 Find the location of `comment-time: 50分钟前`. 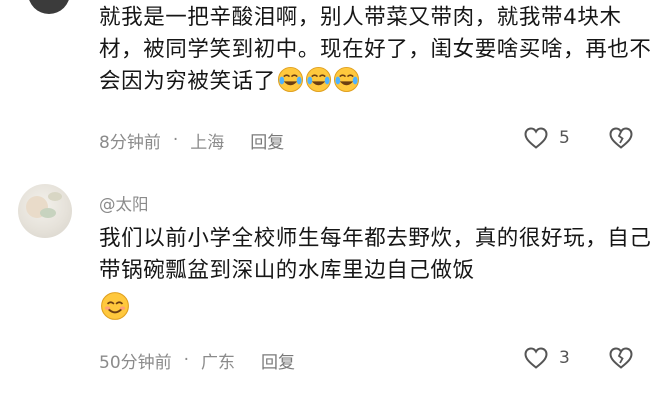

comment-time: 50分钟前 is located at coordinates (135, 362).